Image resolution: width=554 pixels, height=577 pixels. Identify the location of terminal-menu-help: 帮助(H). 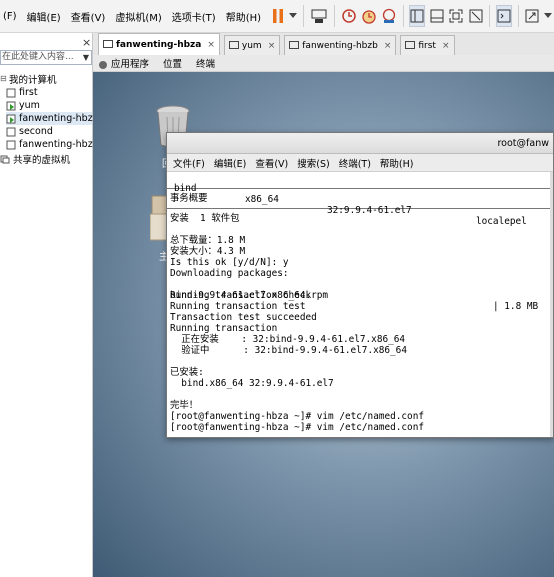
(397, 163).